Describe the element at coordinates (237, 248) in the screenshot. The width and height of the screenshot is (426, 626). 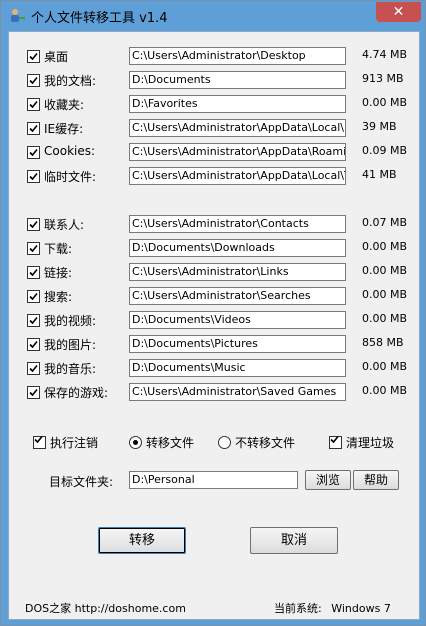
I see `folder-path-input: D:\Documents\Downloads` at that location.